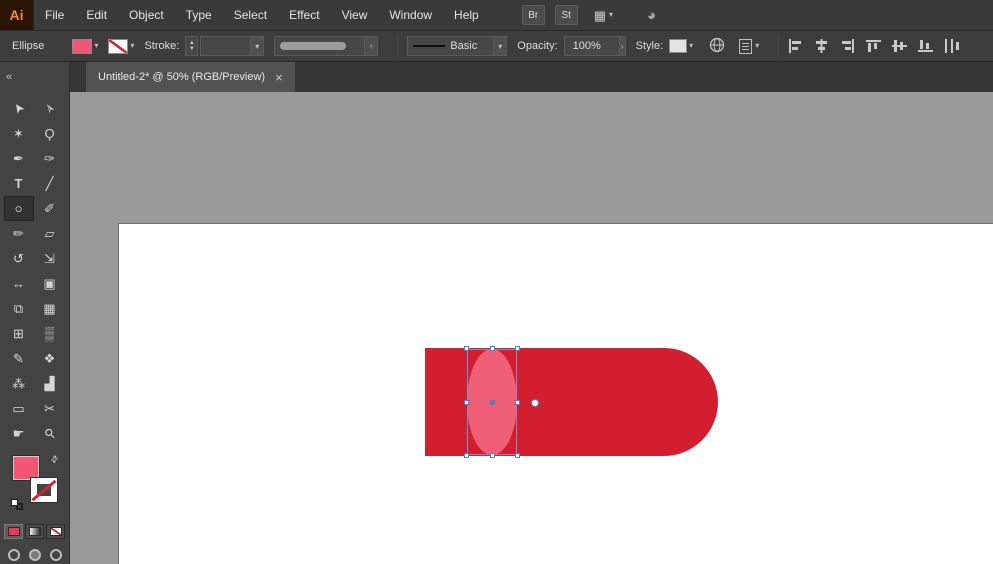  I want to click on rotate-tool-icon: ↺, so click(18, 258).